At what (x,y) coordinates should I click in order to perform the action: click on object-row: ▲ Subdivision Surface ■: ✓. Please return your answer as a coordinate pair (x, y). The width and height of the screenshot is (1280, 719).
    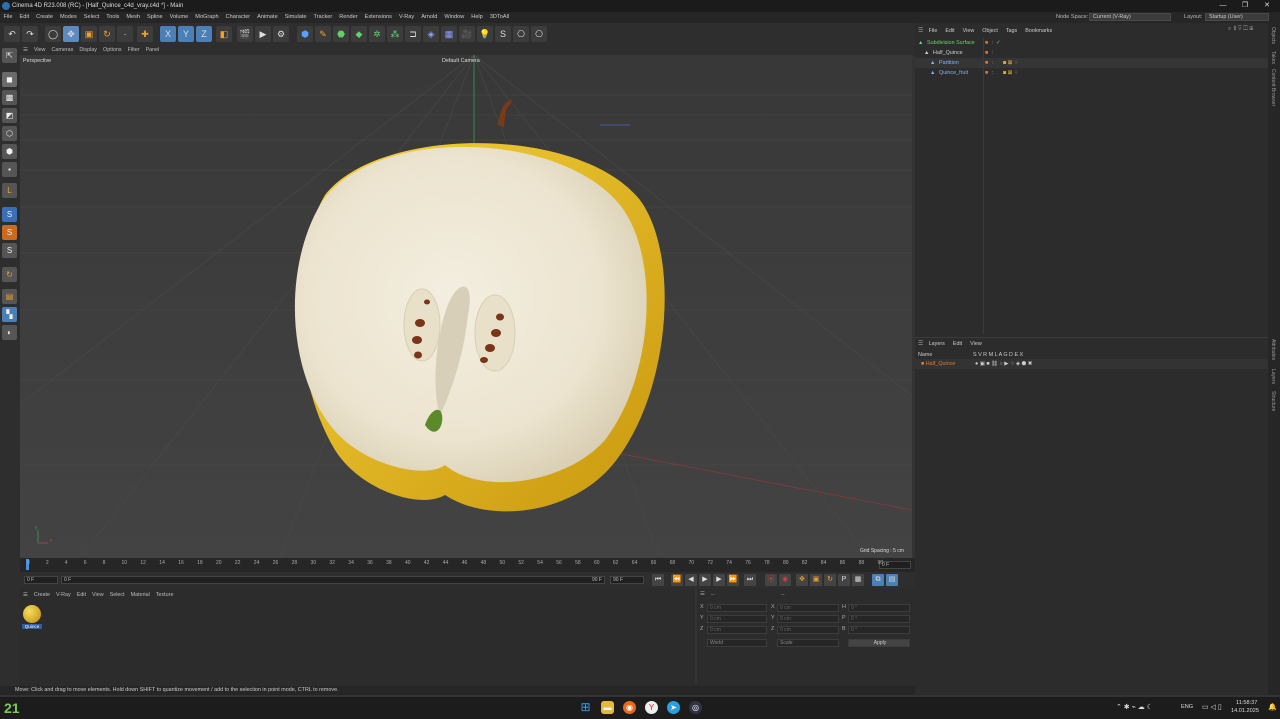
    Looking at the image, I should click on (1091, 43).